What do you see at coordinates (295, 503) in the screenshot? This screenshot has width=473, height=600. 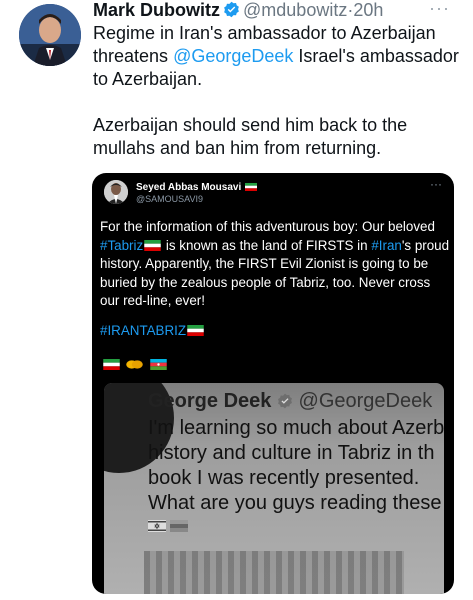 I see `screenshot-line: What are you guys reading these` at bounding box center [295, 503].